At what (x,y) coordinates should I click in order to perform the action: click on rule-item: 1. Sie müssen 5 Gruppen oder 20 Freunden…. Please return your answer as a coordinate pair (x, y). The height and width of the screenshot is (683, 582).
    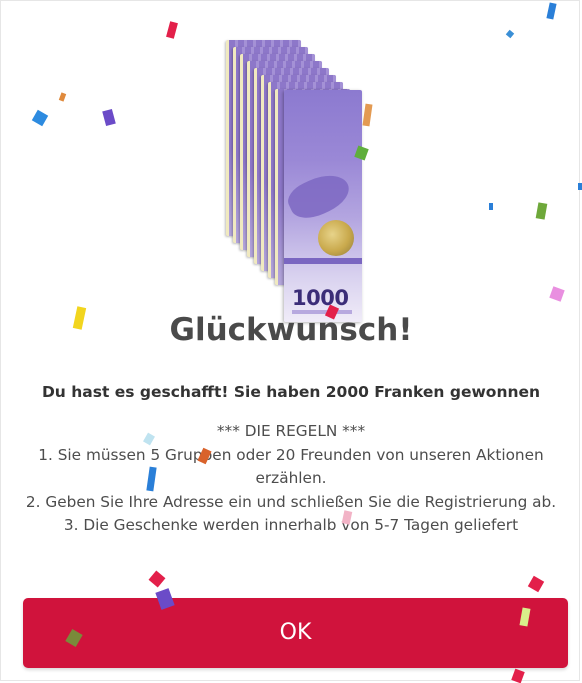
    Looking at the image, I should click on (291, 466).